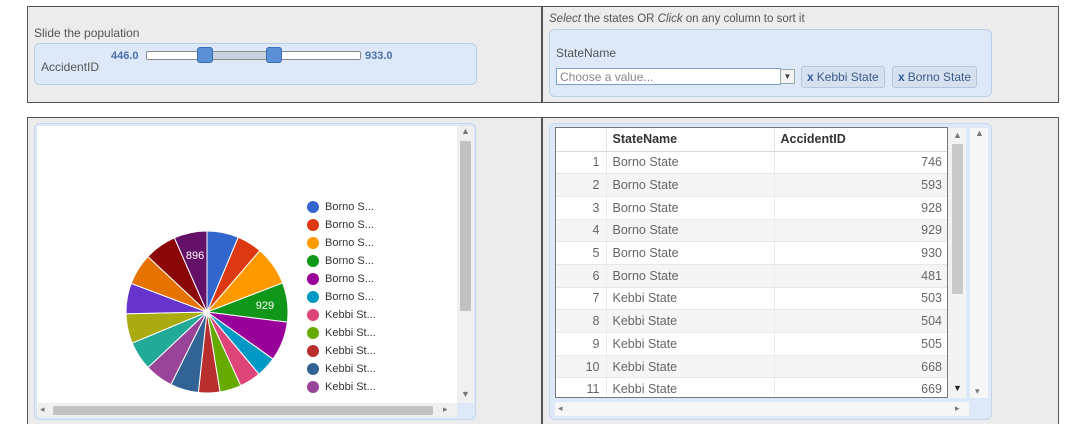 This screenshot has height=424, width=1067. I want to click on cell-accidentid: 668, so click(860, 367).